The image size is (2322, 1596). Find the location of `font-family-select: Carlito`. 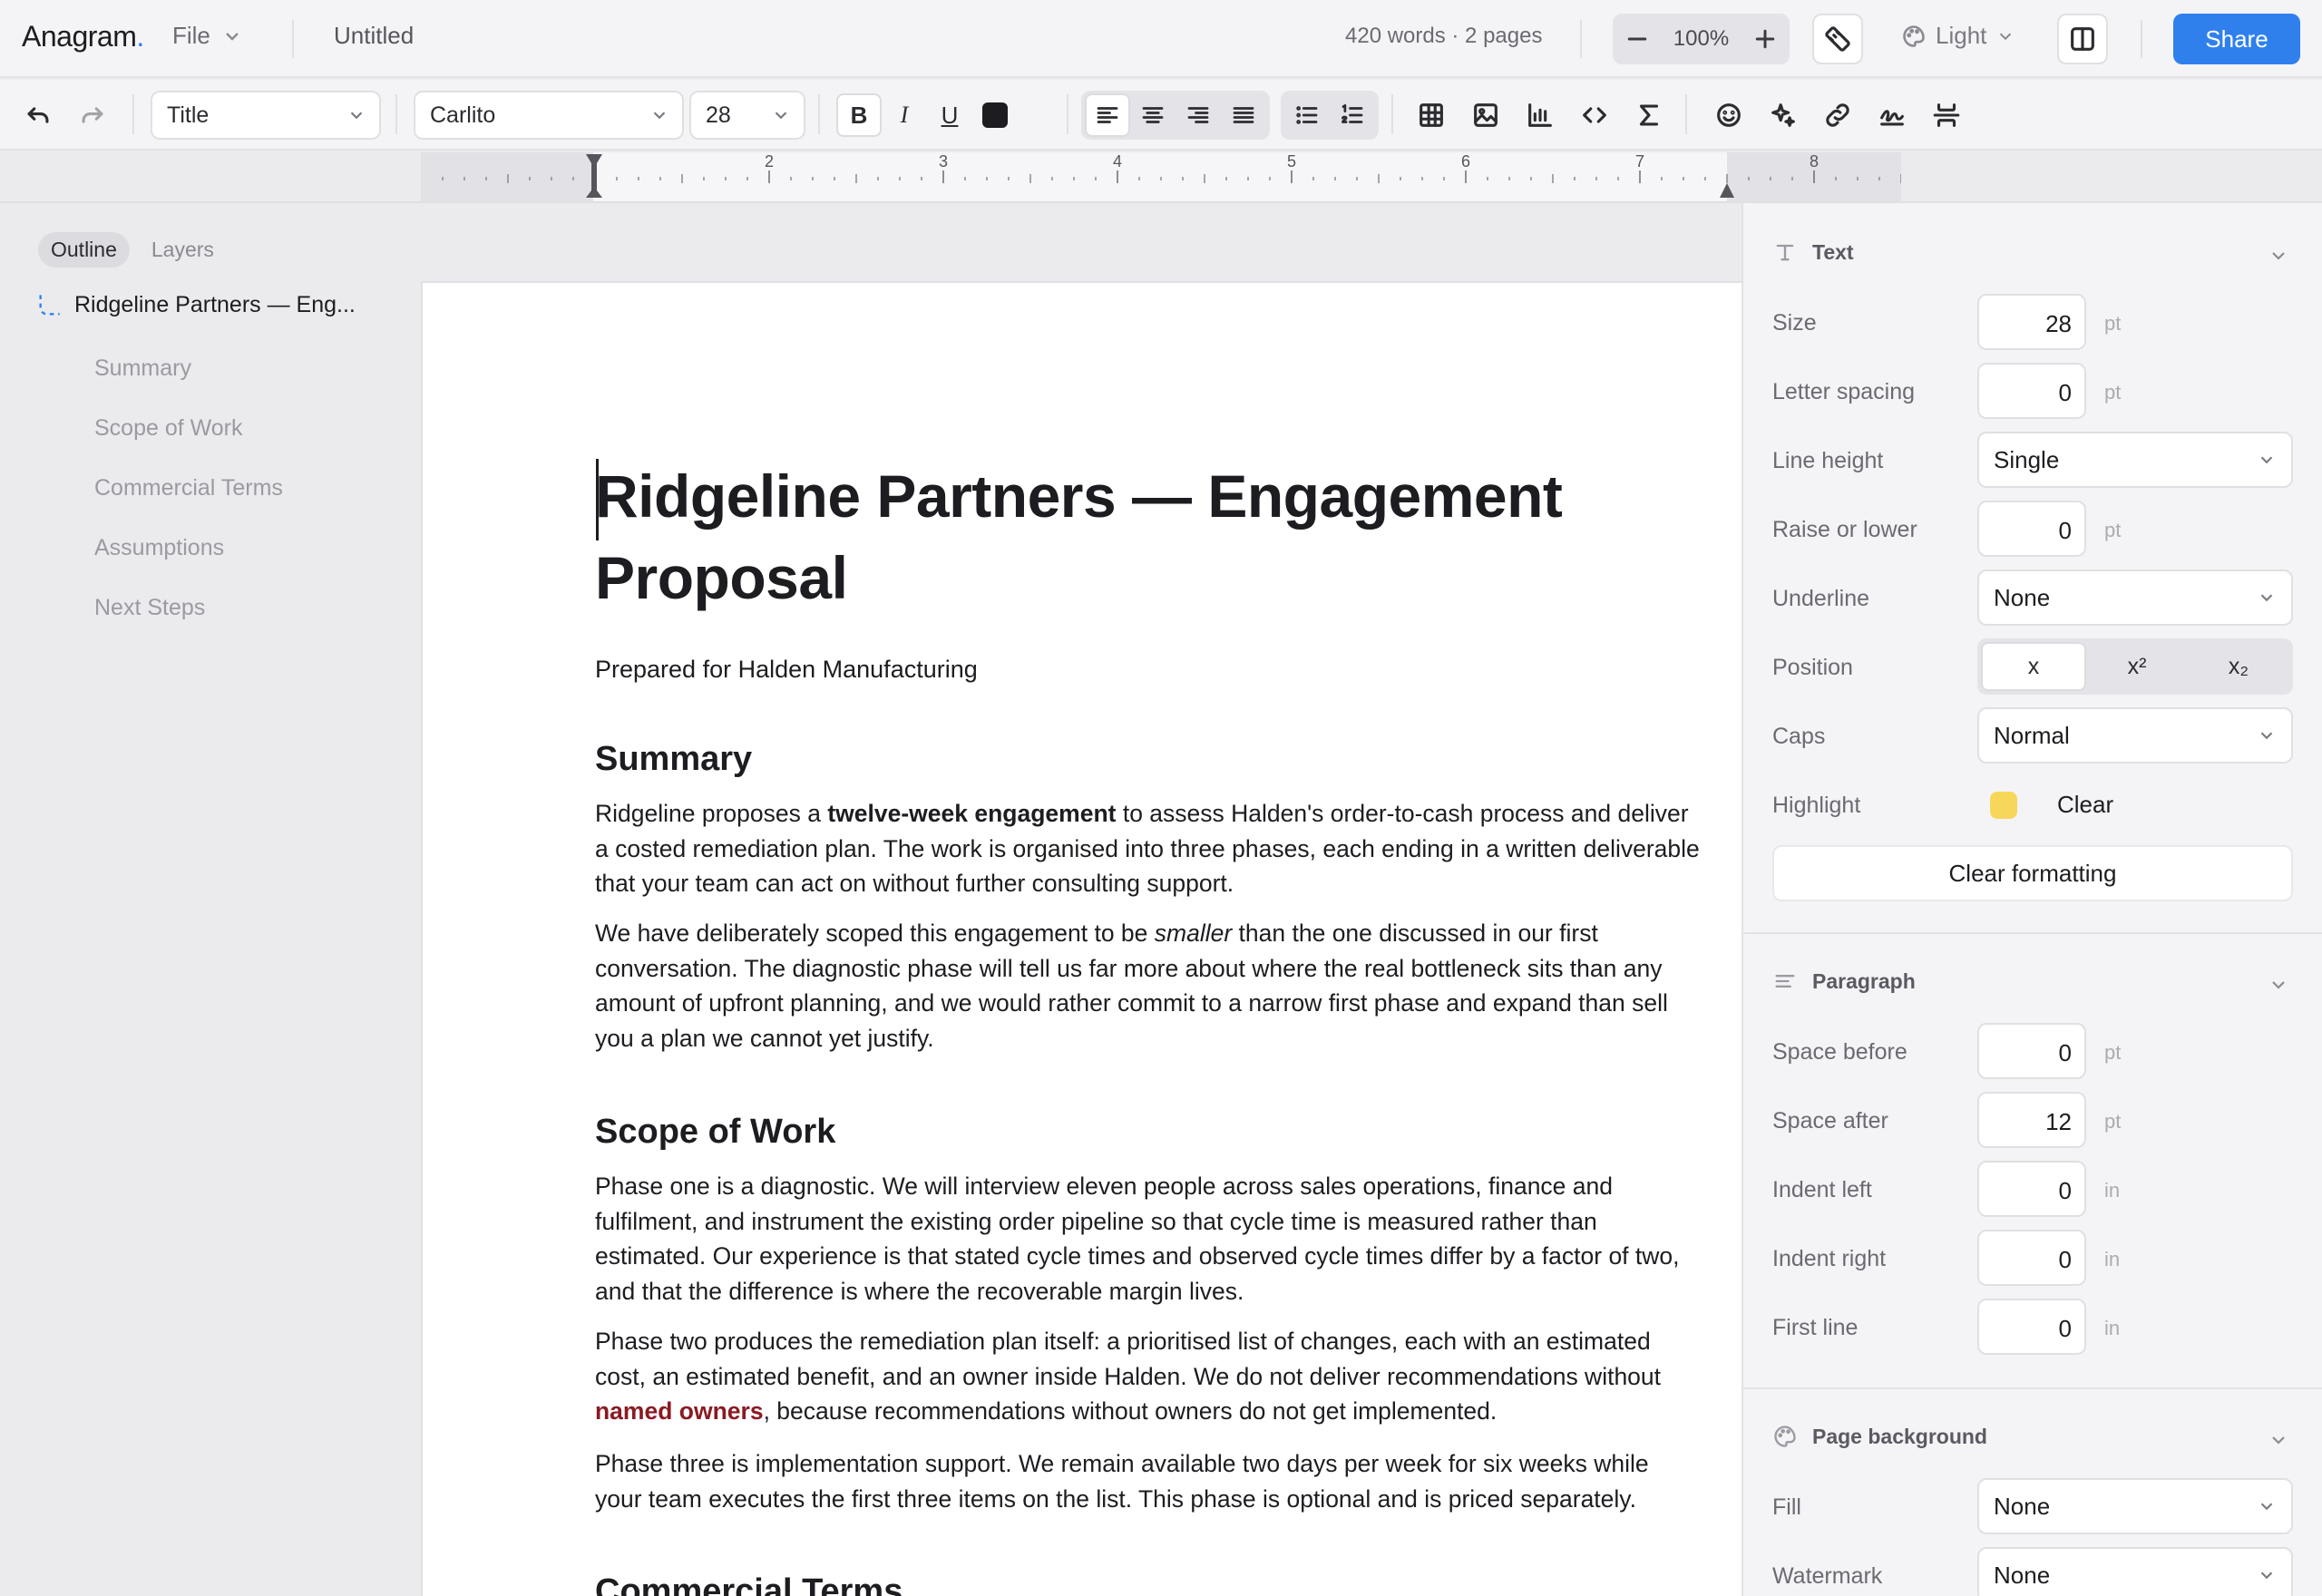

font-family-select: Carlito is located at coordinates (549, 115).